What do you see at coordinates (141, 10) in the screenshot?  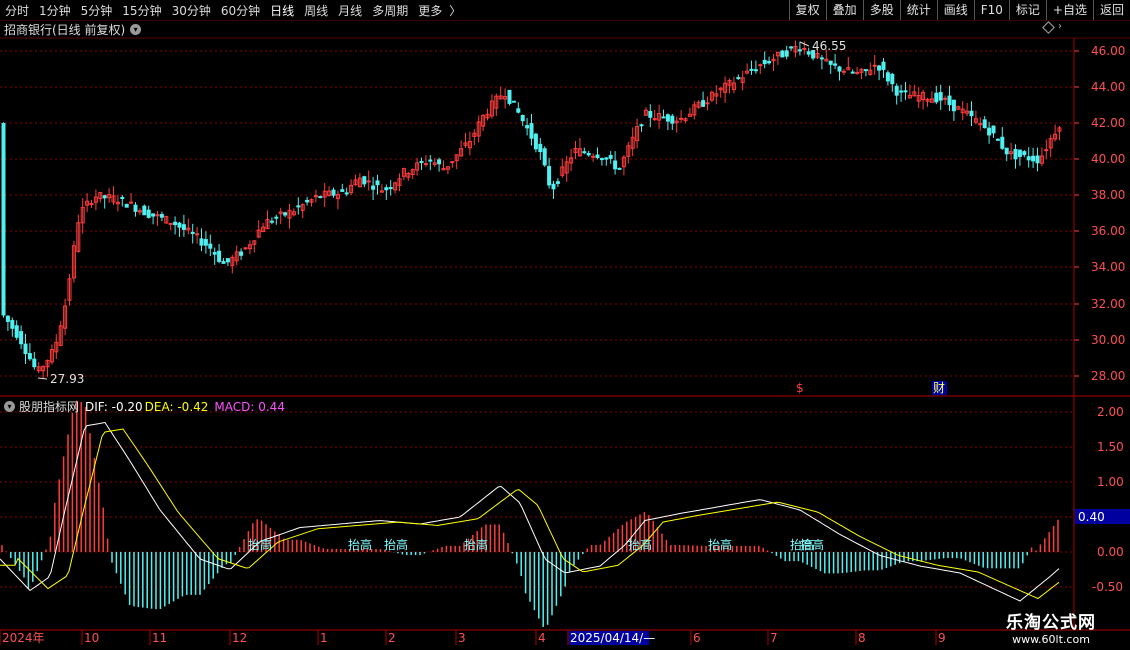 I see `tab-timeframe-3: 15分钟` at bounding box center [141, 10].